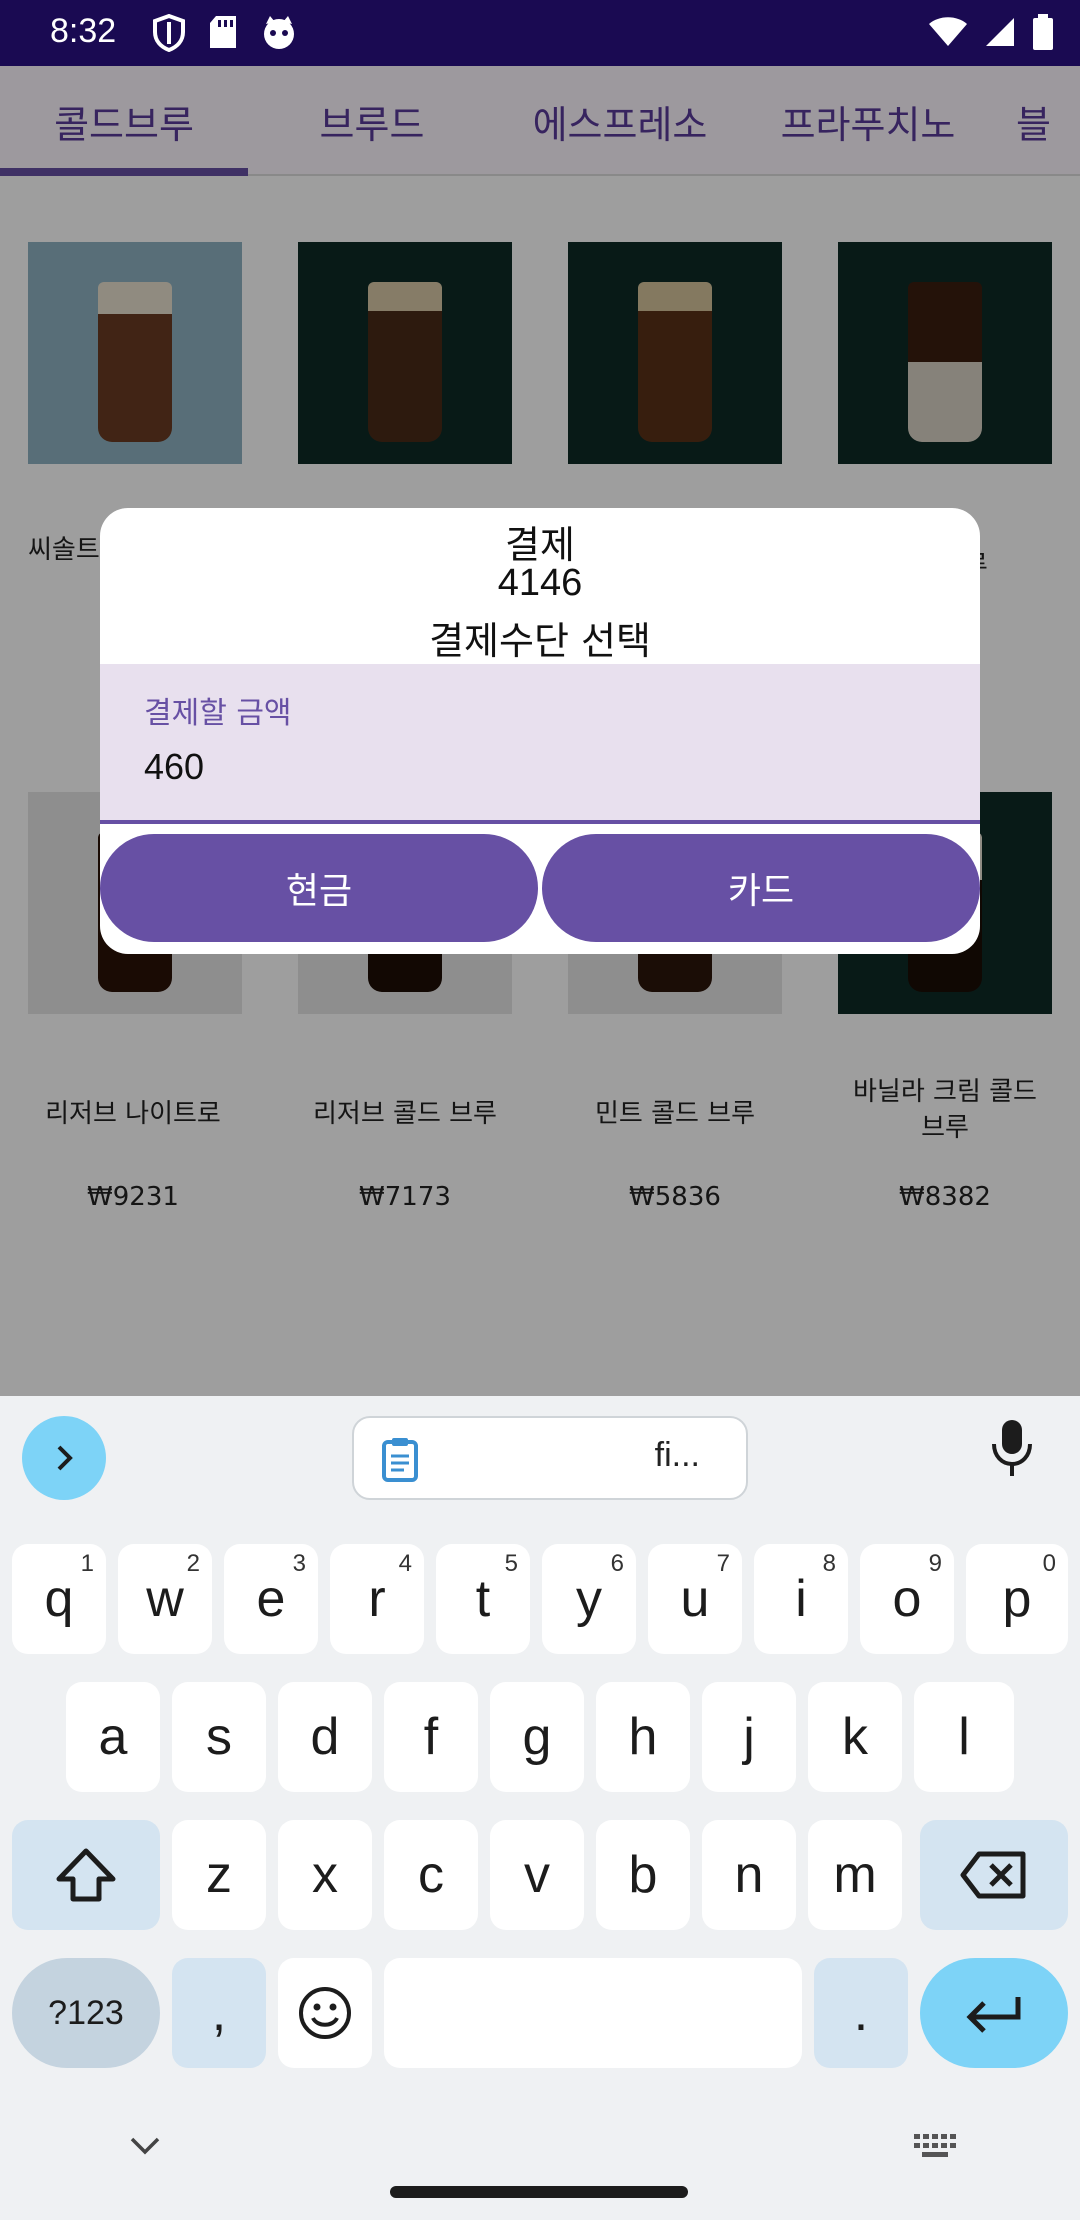 This screenshot has height=2220, width=1080. What do you see at coordinates (643, 1737) in the screenshot?
I see `key-h: h` at bounding box center [643, 1737].